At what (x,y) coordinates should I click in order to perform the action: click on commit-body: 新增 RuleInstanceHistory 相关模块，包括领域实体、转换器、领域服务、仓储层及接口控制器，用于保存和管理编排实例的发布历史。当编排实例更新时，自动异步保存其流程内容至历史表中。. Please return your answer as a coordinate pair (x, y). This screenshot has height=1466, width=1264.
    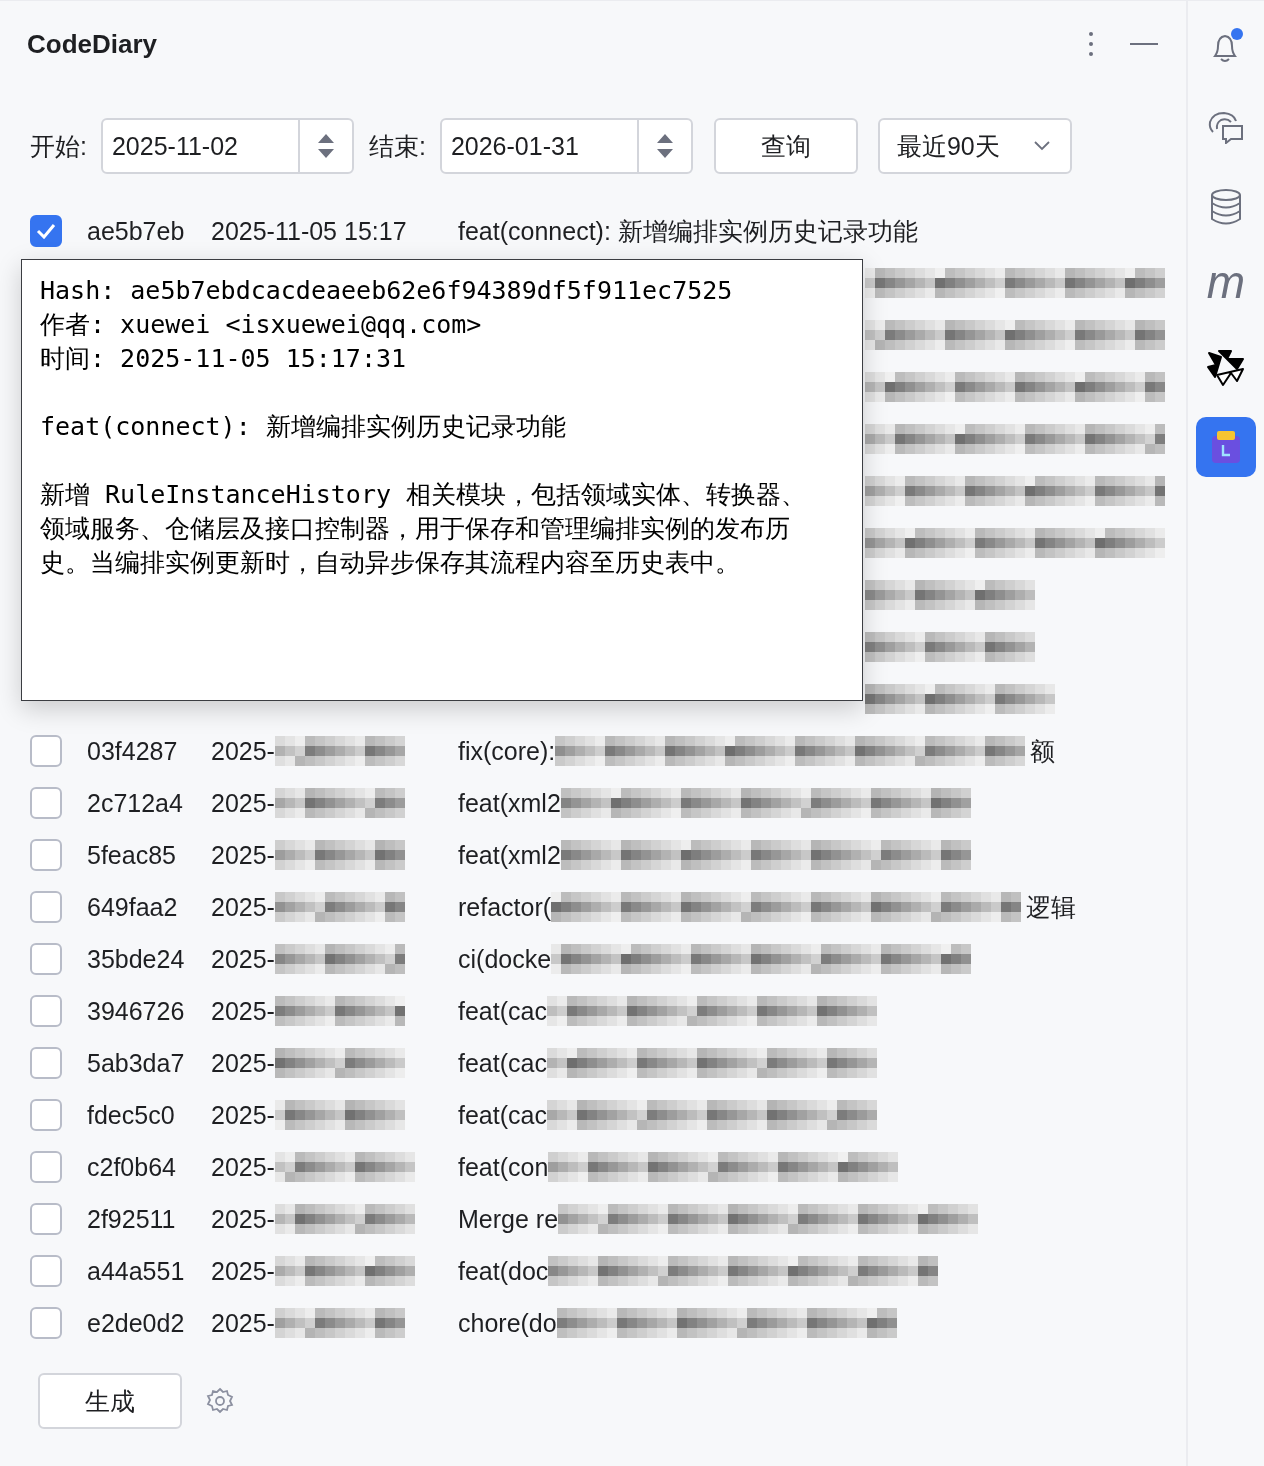
    Looking at the image, I should click on (424, 529).